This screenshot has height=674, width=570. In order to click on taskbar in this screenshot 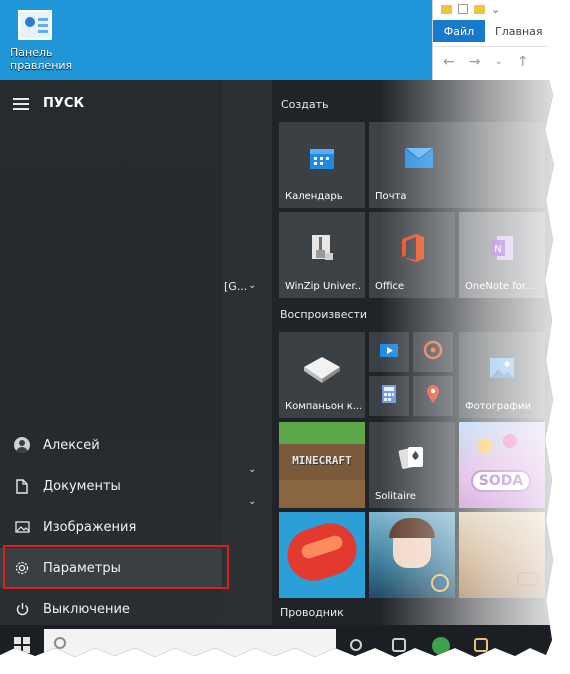, I will do `click(277, 641)`.